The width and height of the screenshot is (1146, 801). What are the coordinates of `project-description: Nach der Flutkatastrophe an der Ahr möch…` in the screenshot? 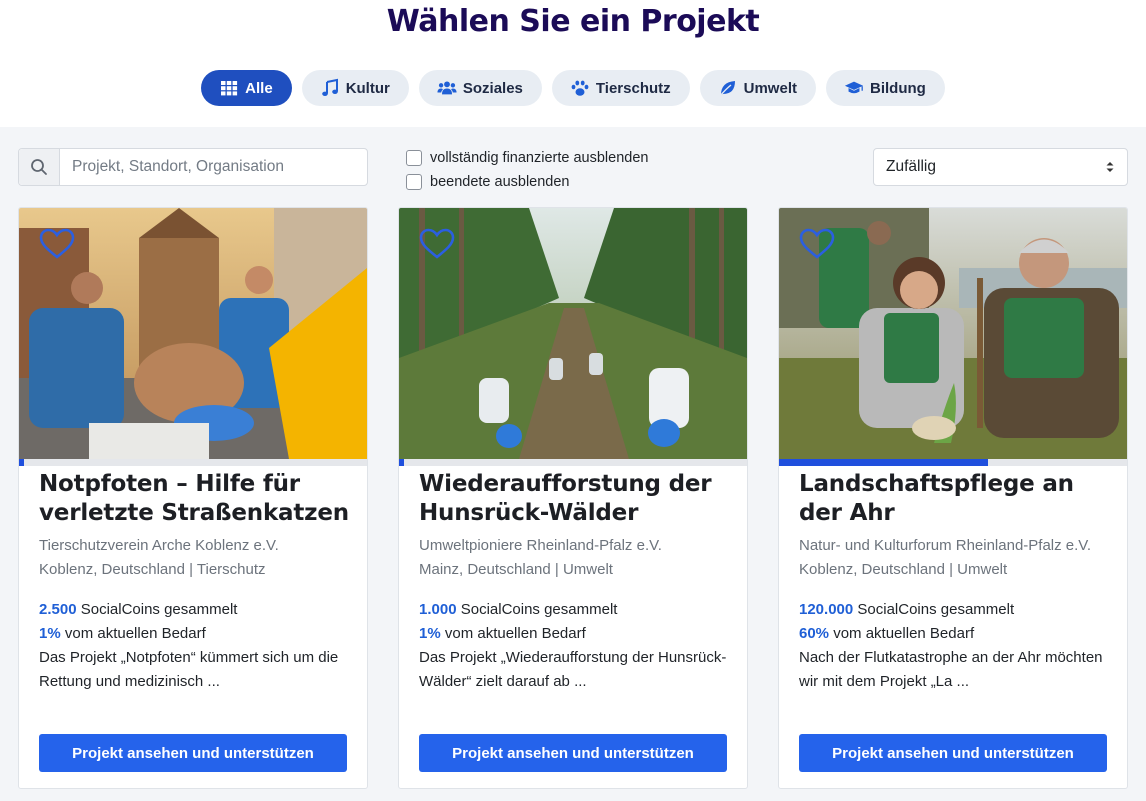 It's located at (951, 669).